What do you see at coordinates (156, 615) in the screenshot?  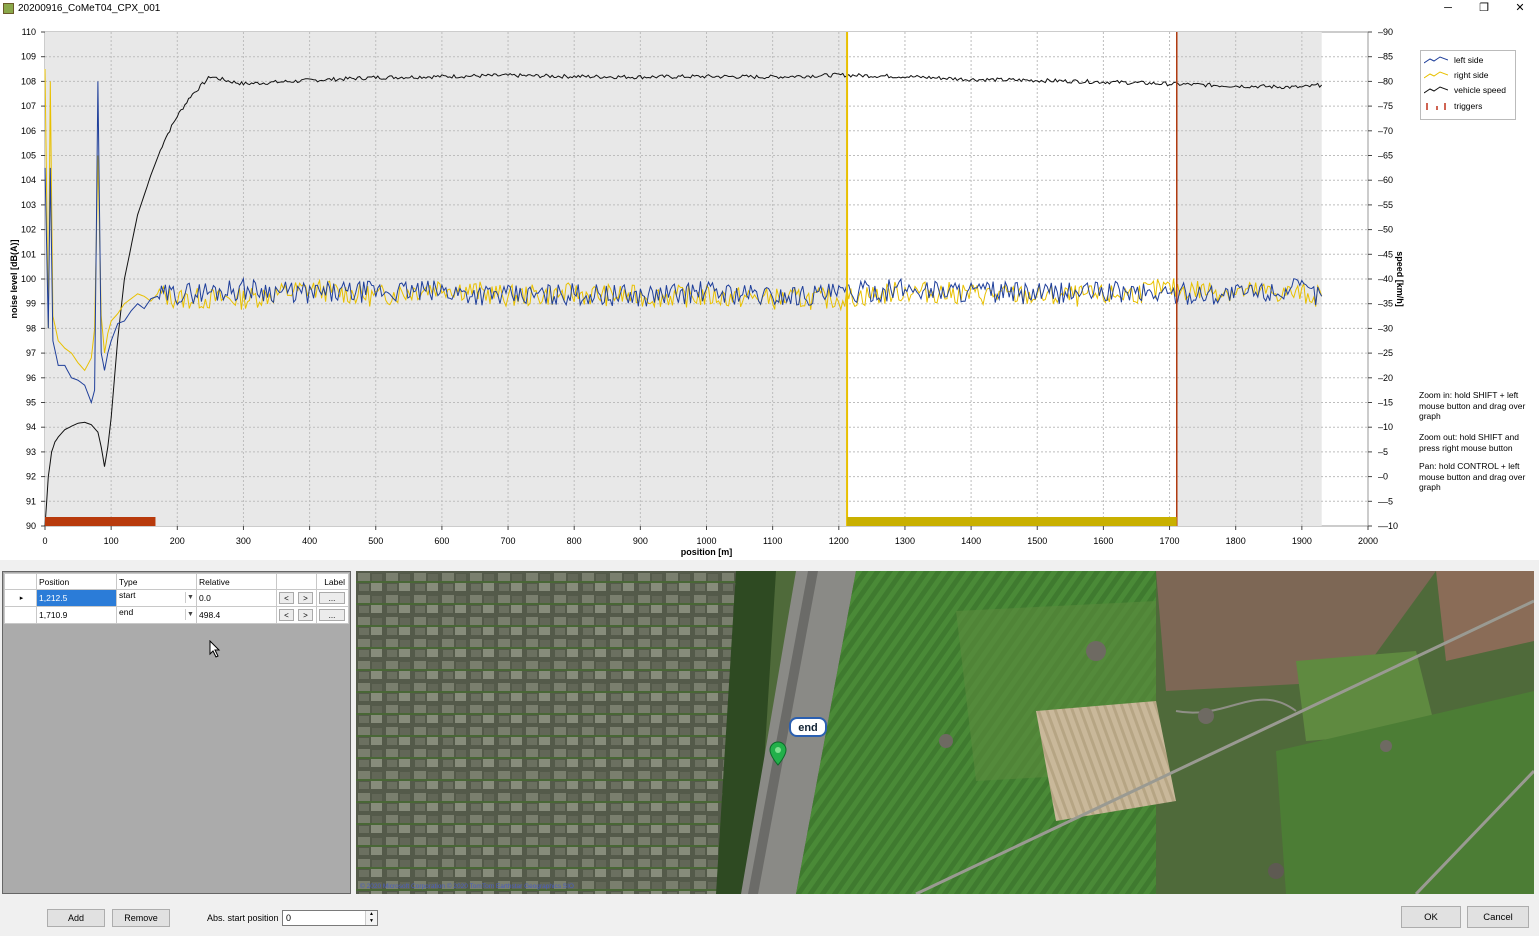 I see `type-cell: end ▼` at bounding box center [156, 615].